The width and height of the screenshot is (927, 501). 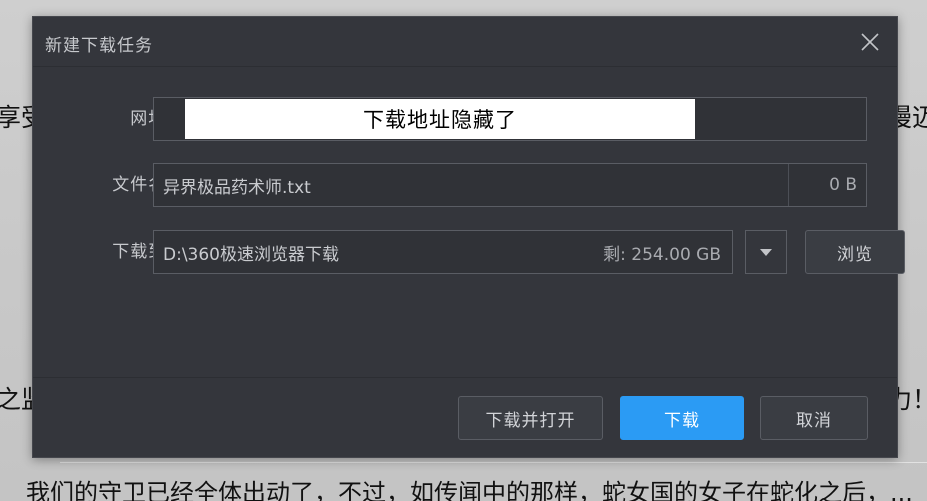 I want to click on filename-input-value: 异界极品药术师.txt, so click(x=237, y=187).